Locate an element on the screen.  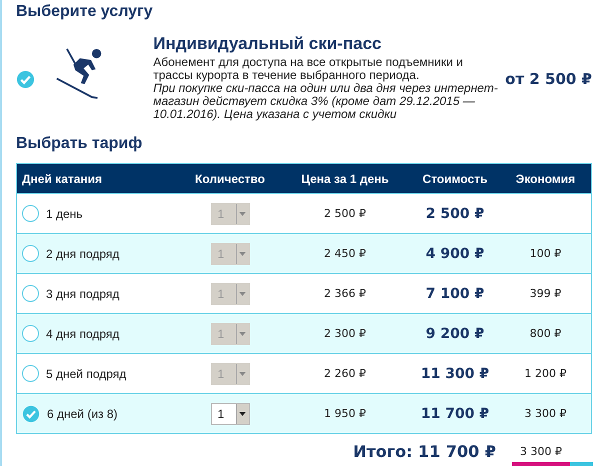
tariff-row: 2 дня подряд 1 2 450 ₽ 4 900 ₽ 100 ₽ is located at coordinates (304, 253).